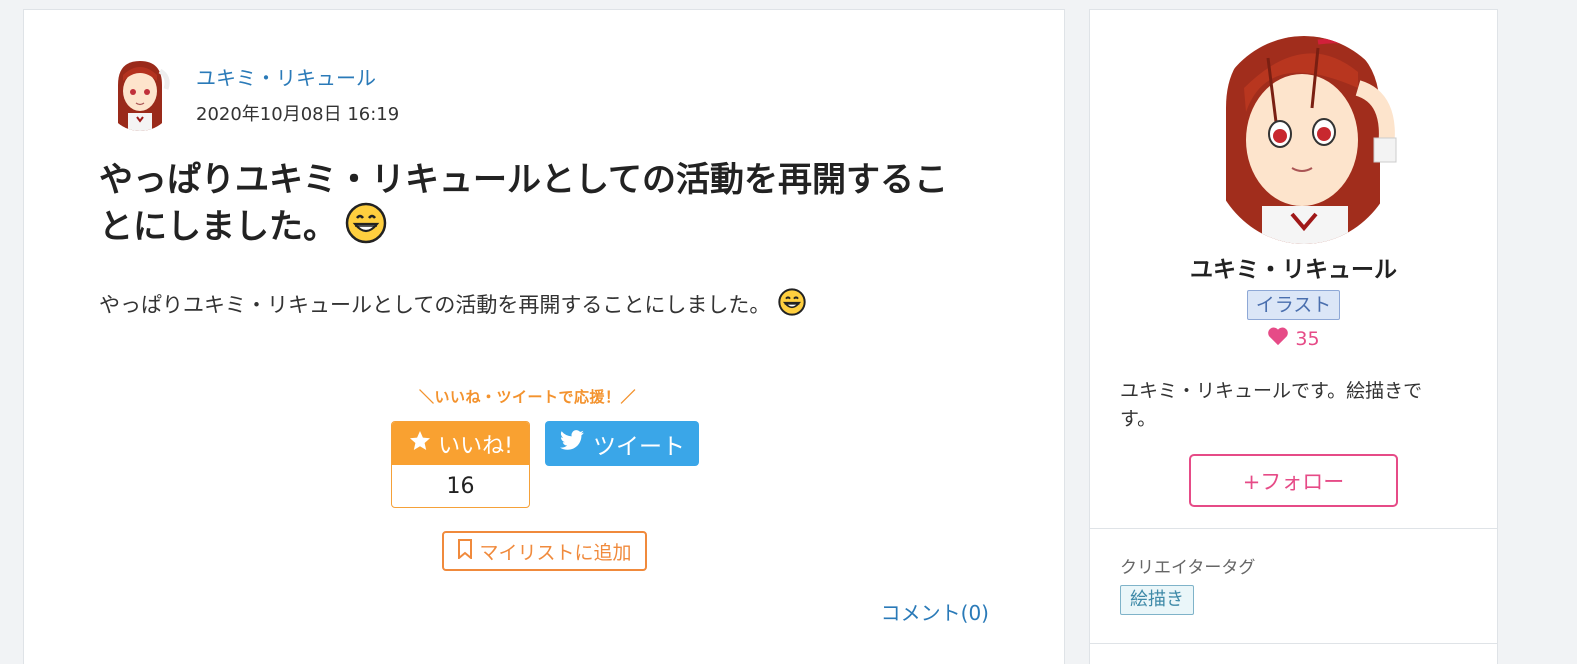  Describe the element at coordinates (465, 551) in the screenshot. I see `bookmark-icon` at that location.